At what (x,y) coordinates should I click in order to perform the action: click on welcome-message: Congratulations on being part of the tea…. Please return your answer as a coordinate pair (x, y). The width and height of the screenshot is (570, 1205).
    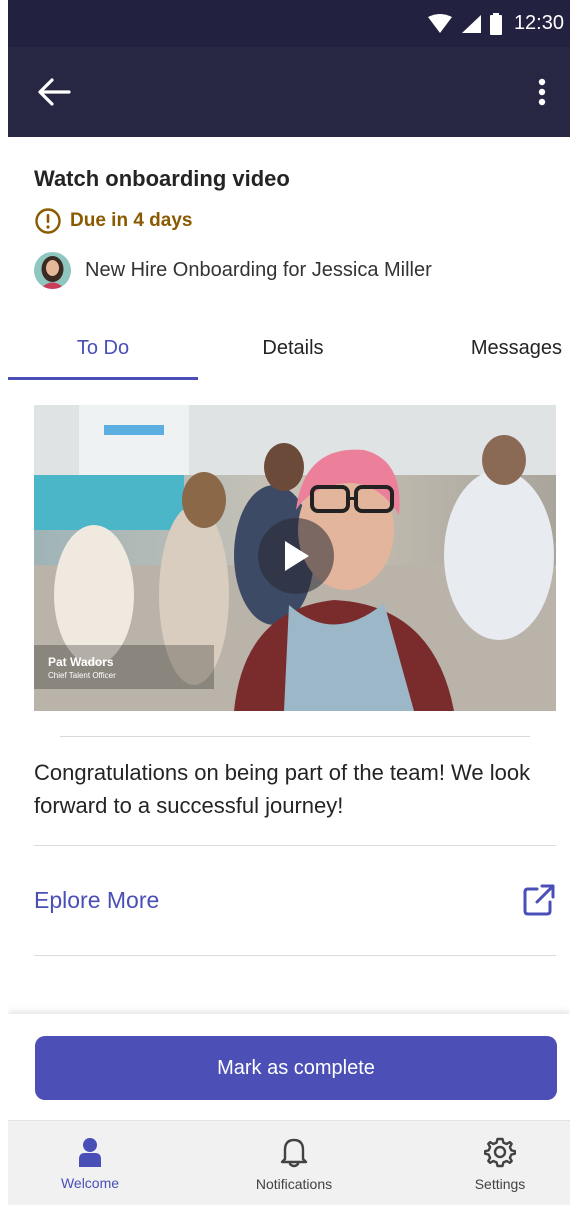
    Looking at the image, I should click on (282, 789).